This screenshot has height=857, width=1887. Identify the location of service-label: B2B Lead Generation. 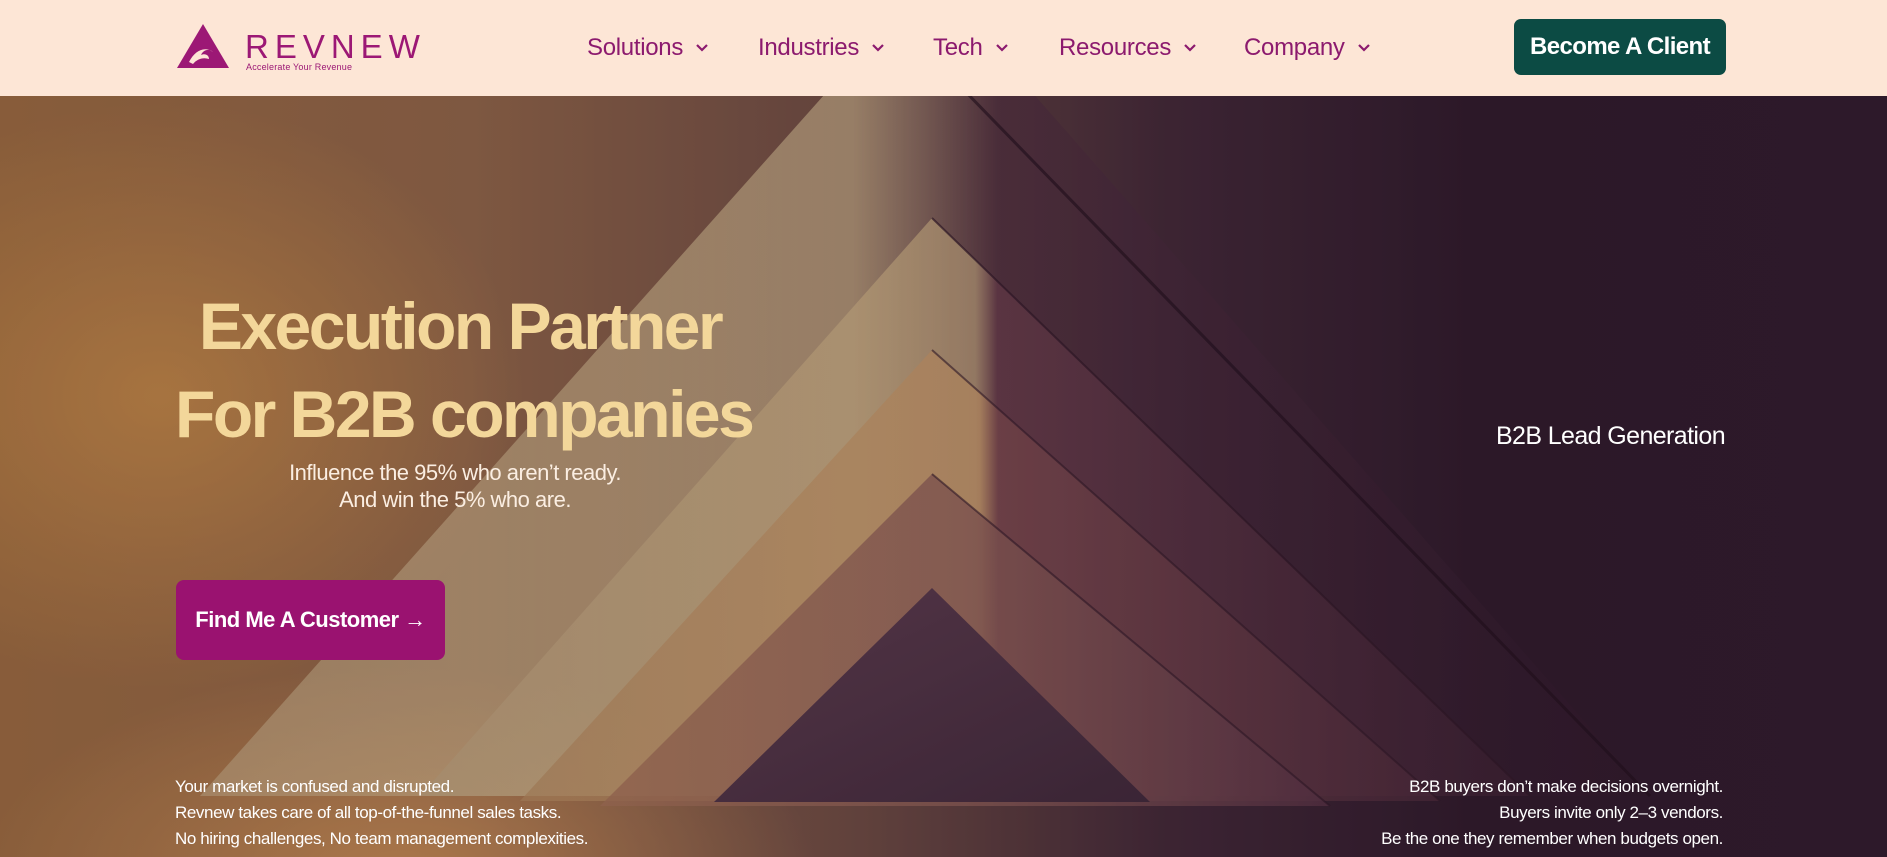
(1610, 436).